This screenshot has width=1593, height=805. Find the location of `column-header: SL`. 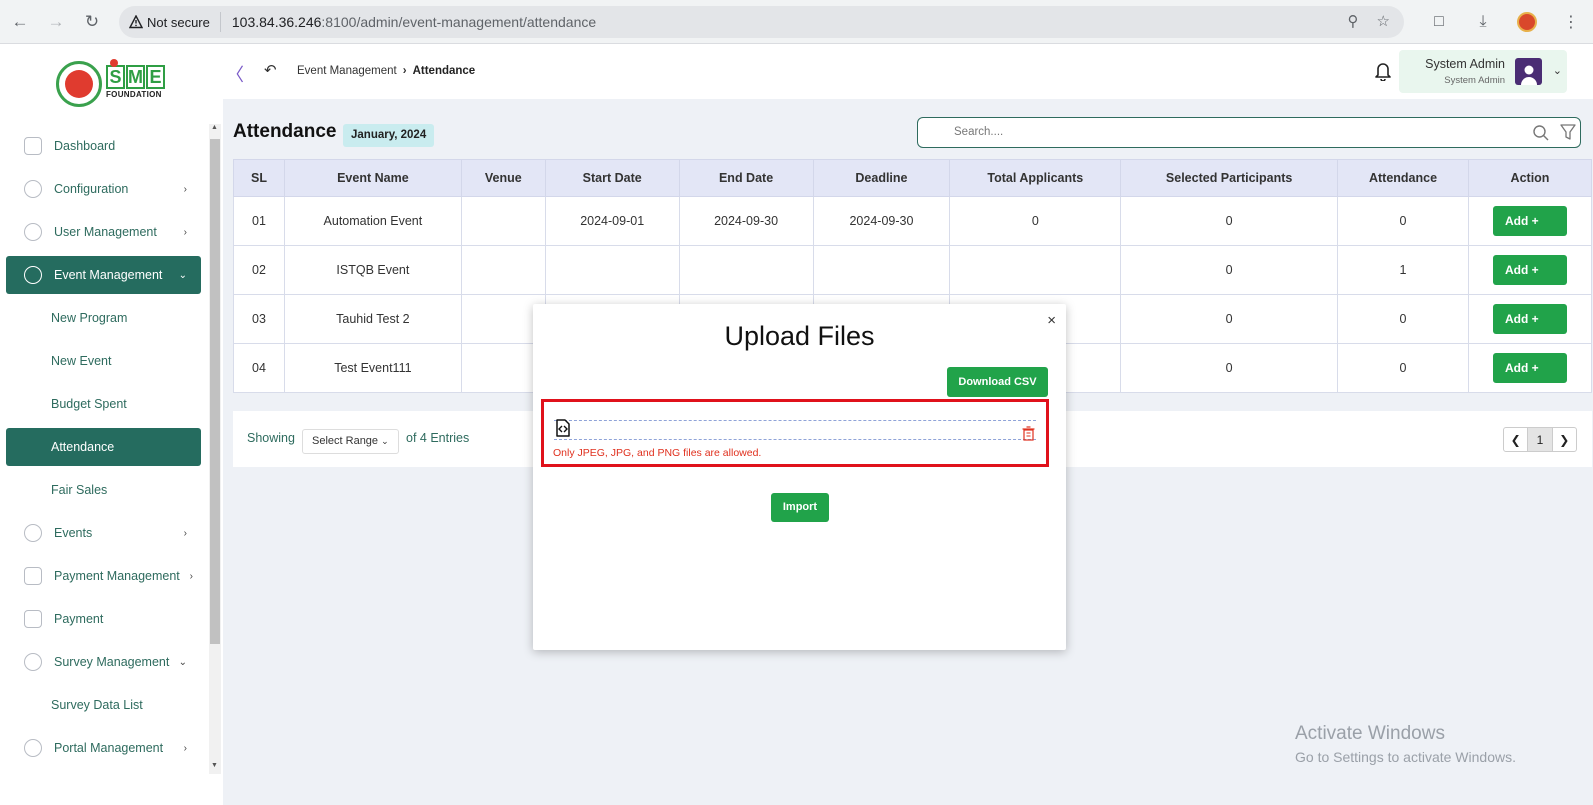

column-header: SL is located at coordinates (259, 178).